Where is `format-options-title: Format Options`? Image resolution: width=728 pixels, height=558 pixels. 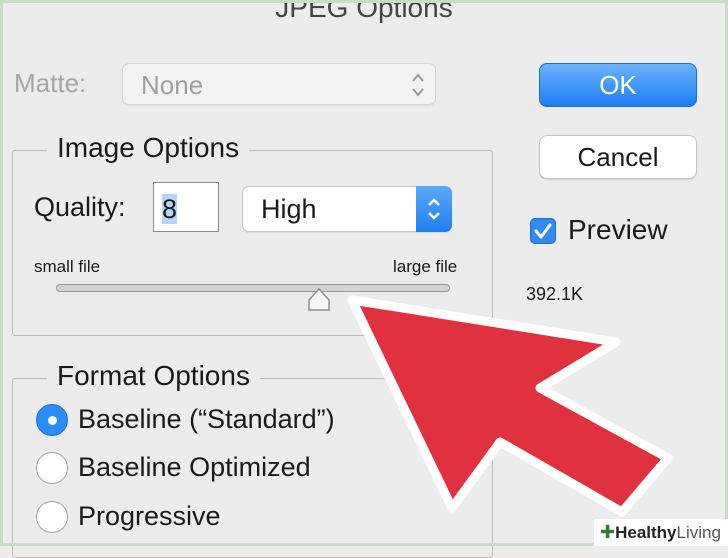
format-options-title: Format Options is located at coordinates (153, 376).